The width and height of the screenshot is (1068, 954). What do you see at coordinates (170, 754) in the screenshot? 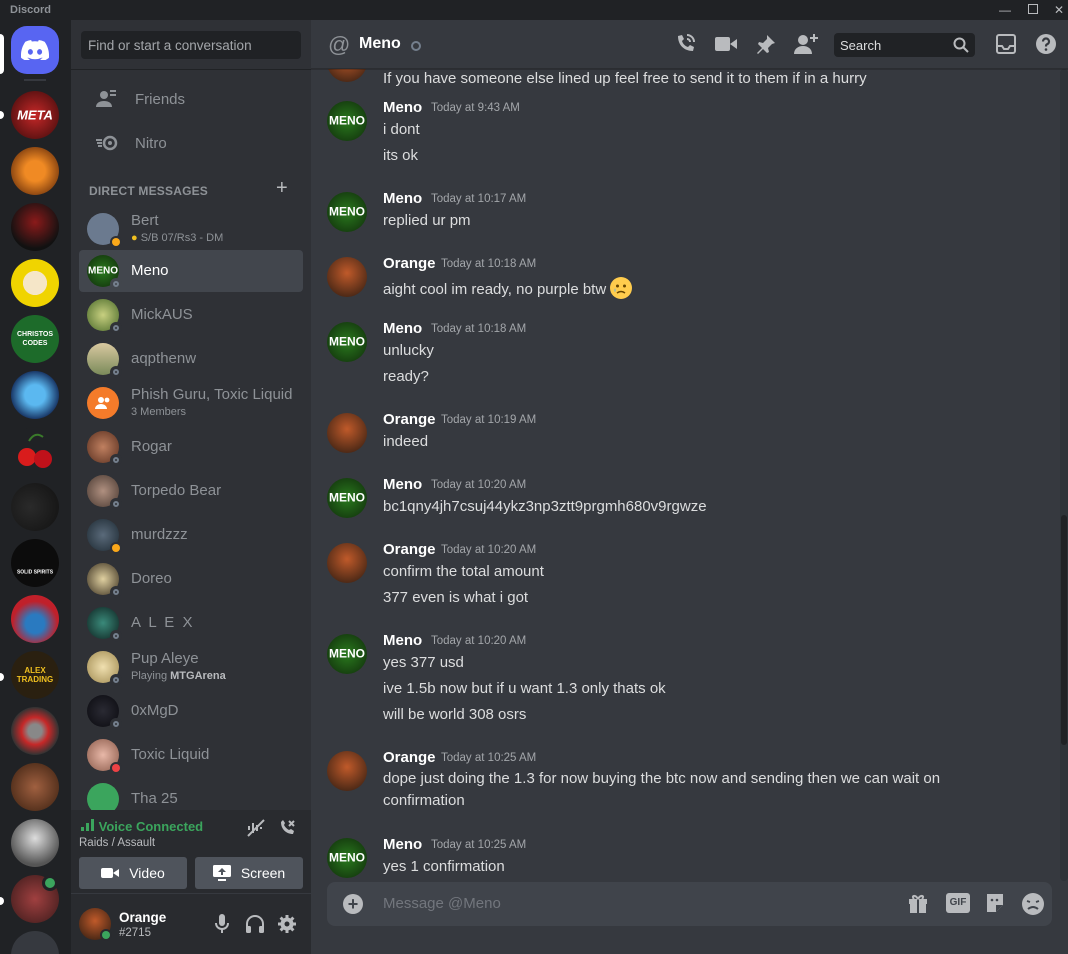
I see `dm-name: Toxic Liquid` at bounding box center [170, 754].